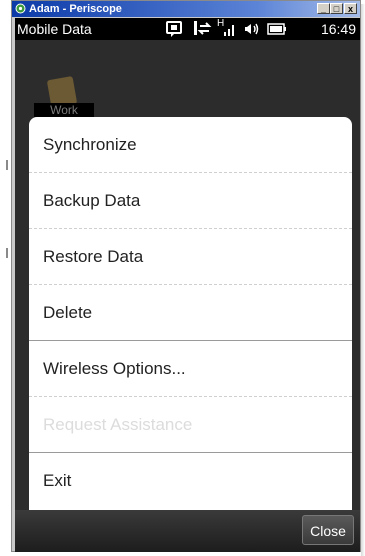 The image size is (365, 556). Describe the element at coordinates (252, 29) in the screenshot. I see `volume-icon` at that location.